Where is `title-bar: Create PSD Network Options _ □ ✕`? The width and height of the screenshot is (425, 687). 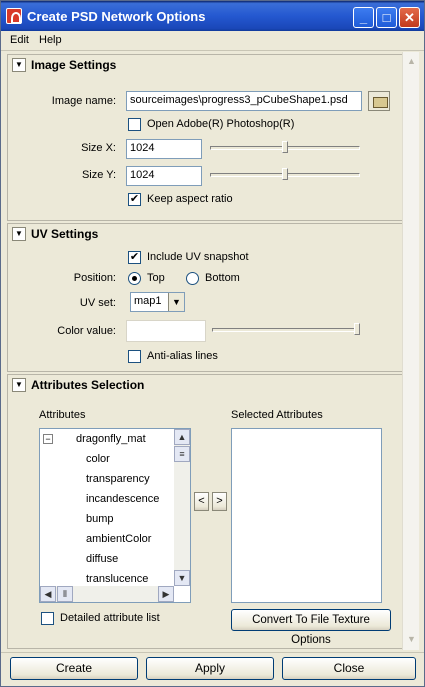 title-bar: Create PSD Network Options _ □ ✕ is located at coordinates (212, 16).